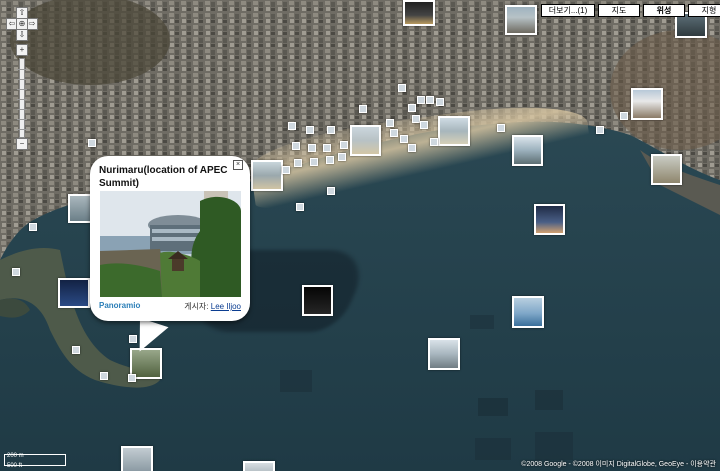  I want to click on zoom-out-button: −, so click(22, 144).